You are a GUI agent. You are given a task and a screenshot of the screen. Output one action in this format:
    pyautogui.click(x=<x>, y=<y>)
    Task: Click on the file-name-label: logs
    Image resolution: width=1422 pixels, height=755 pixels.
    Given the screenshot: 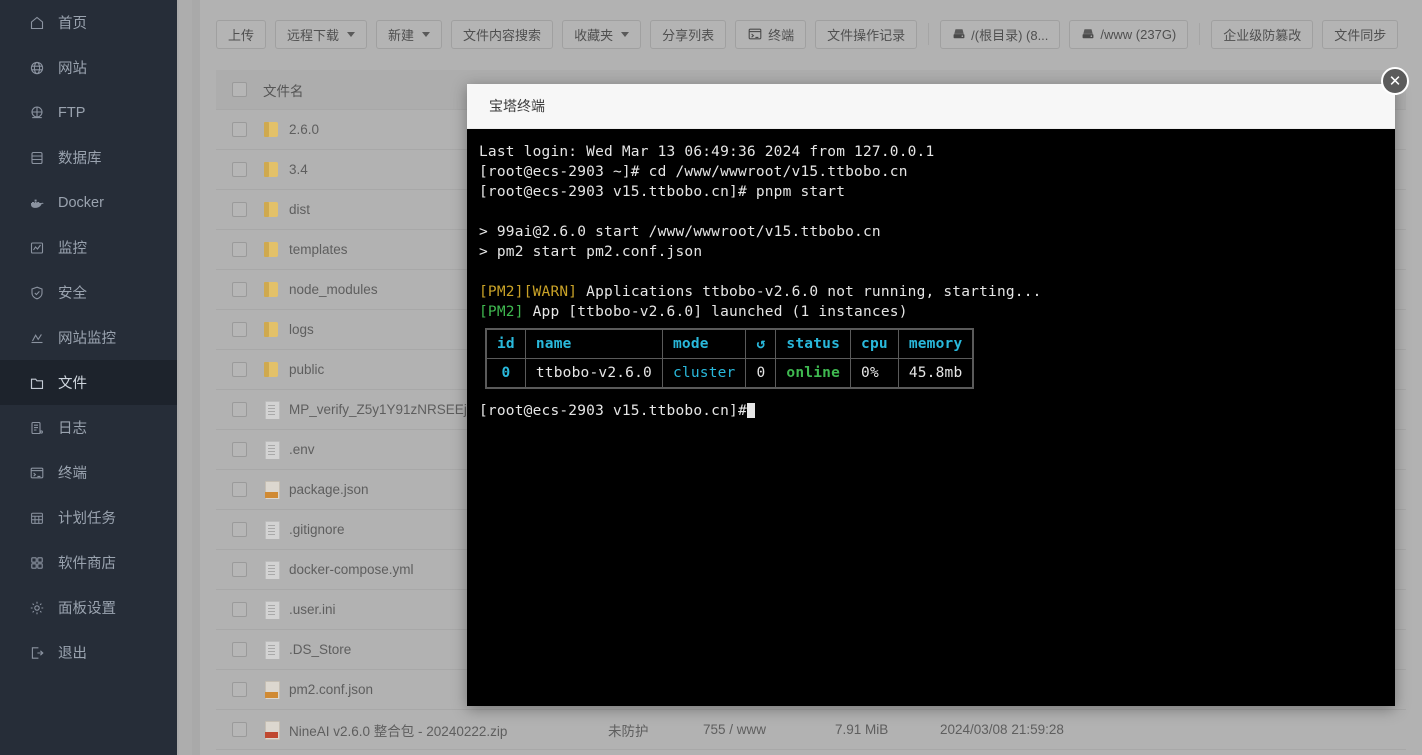 What is the action you would take?
    pyautogui.click(x=301, y=329)
    